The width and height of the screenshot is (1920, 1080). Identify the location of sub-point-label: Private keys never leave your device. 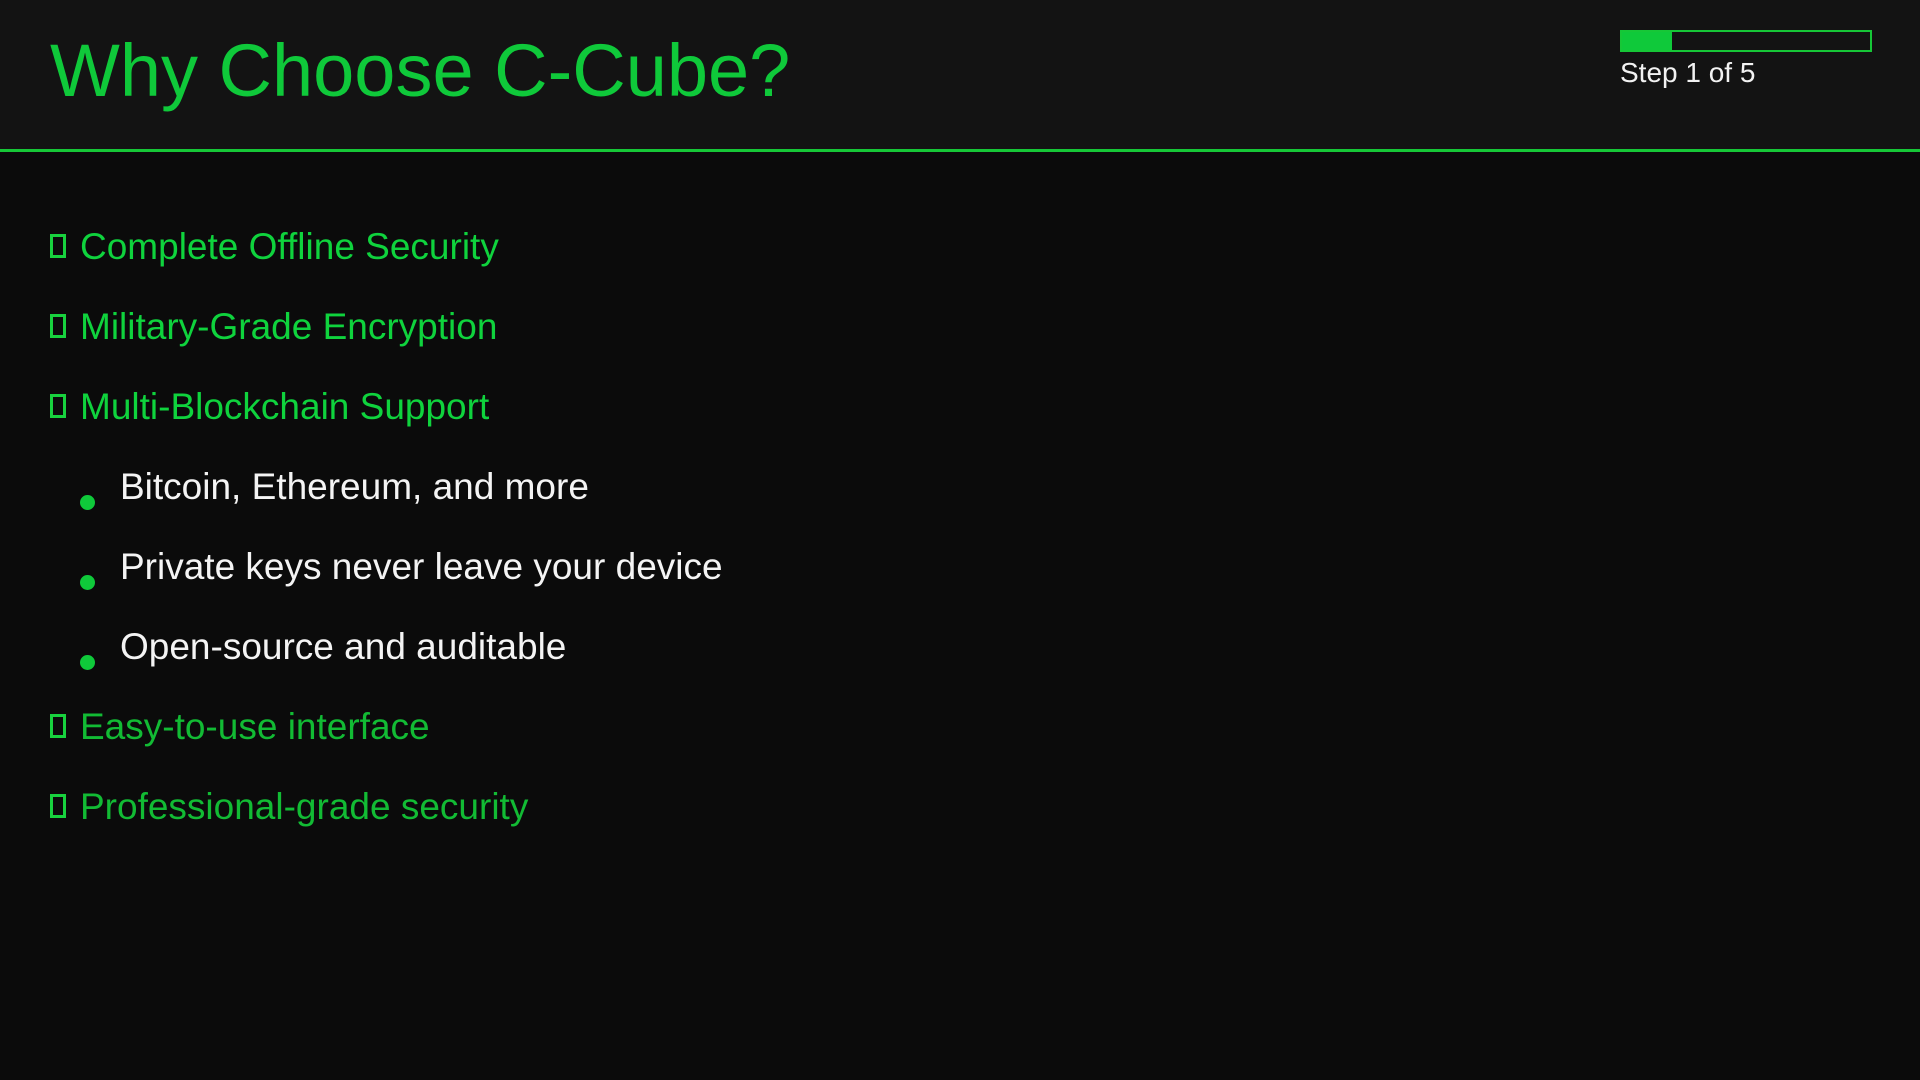
(421, 566).